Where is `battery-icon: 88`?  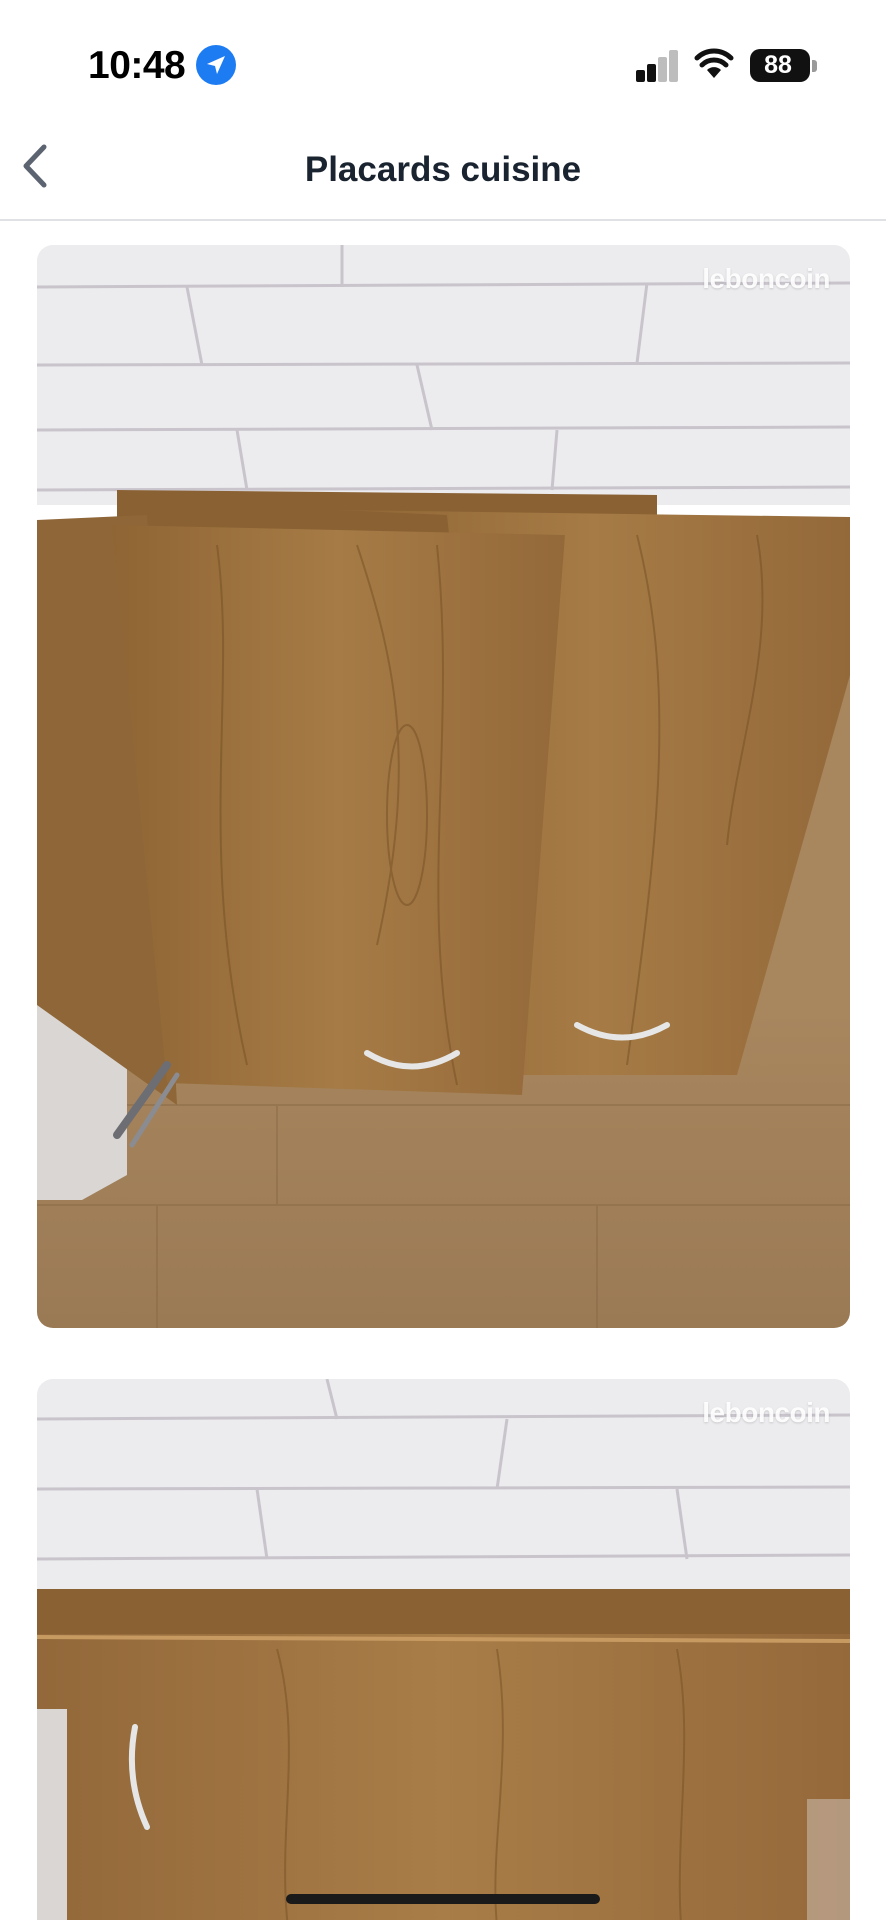
battery-icon: 88 is located at coordinates (780, 65).